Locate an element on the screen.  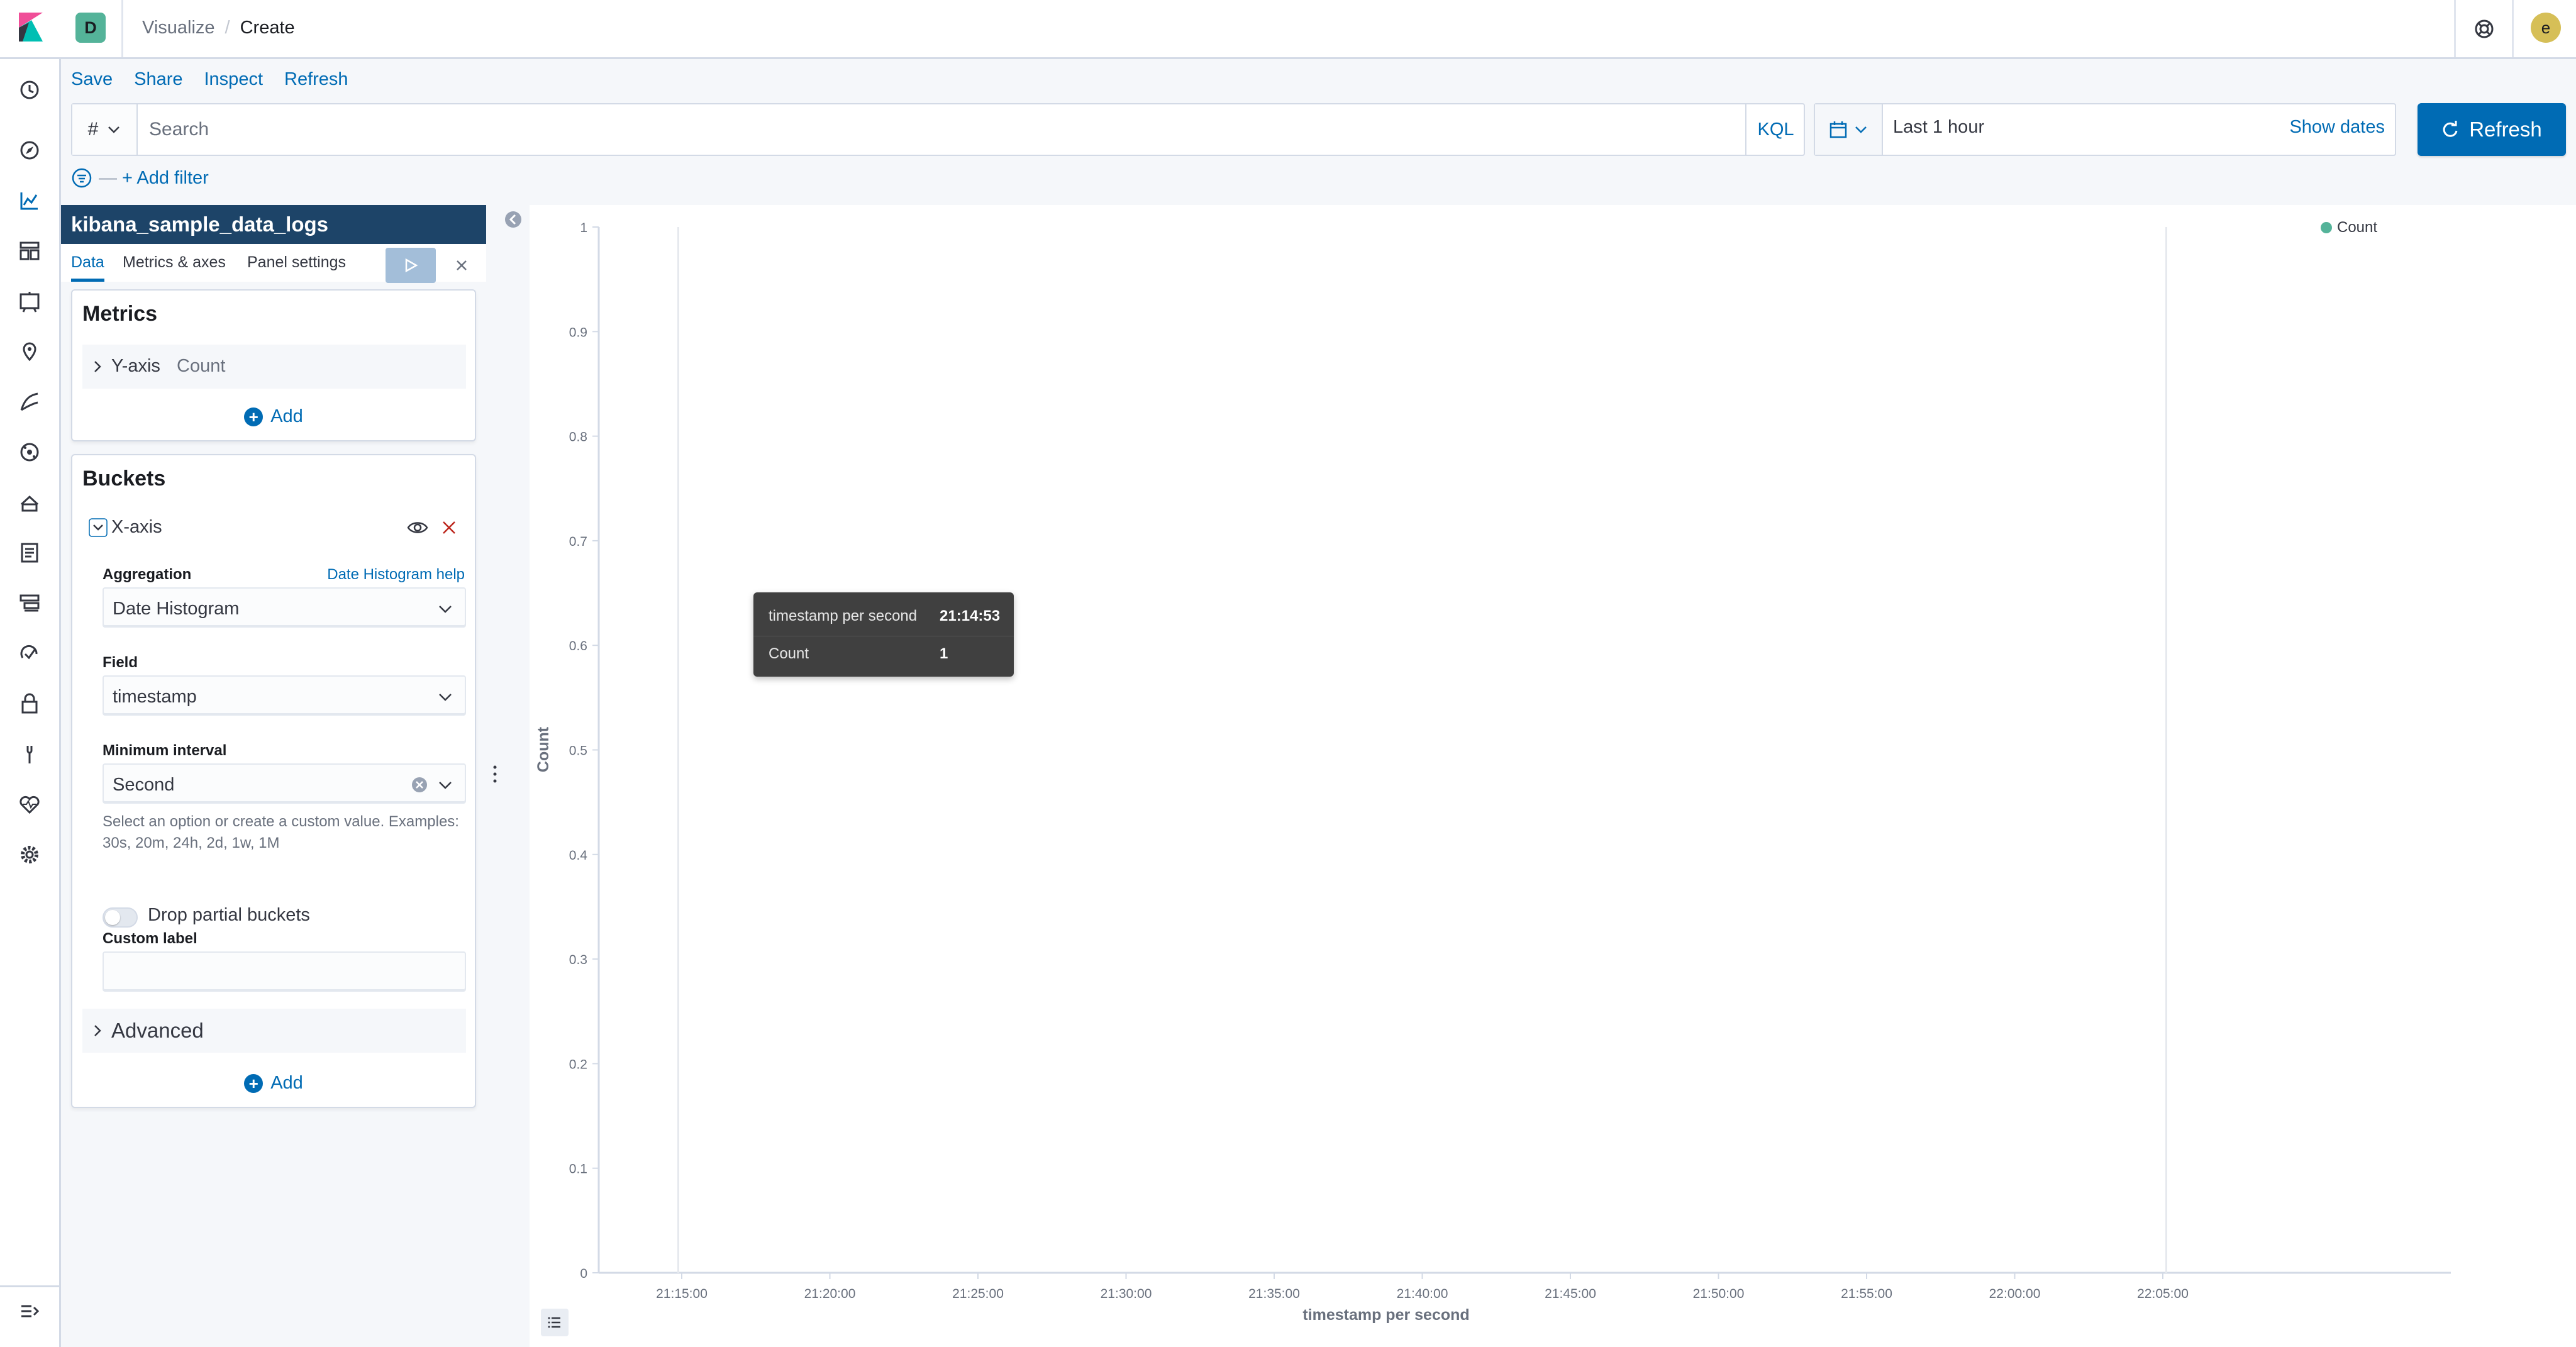
inspect-button: Inspect is located at coordinates (234, 81).